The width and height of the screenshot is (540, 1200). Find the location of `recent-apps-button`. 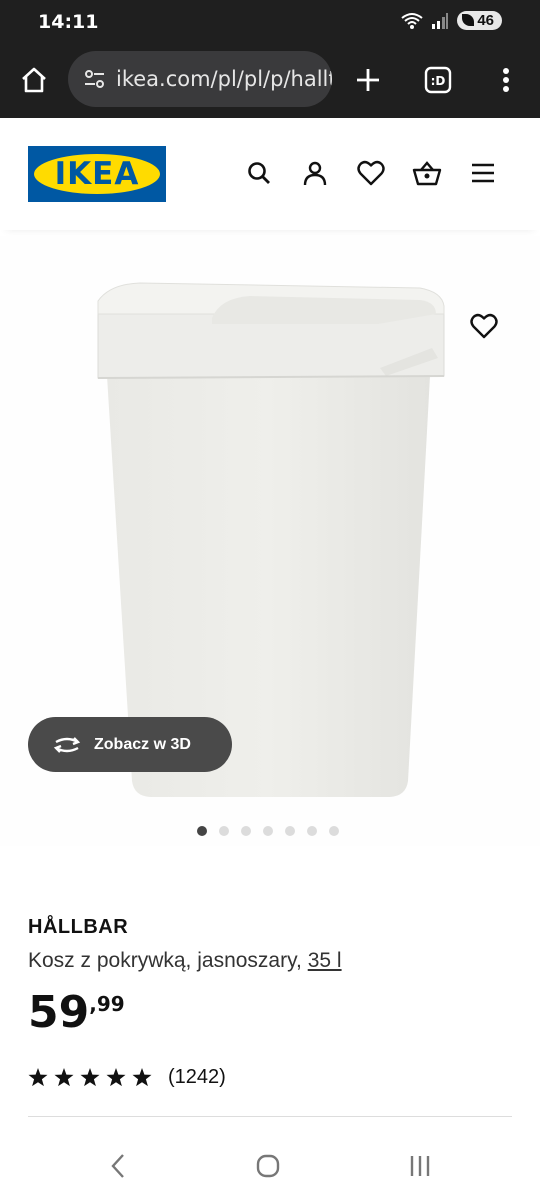

recent-apps-button is located at coordinates (420, 1166).